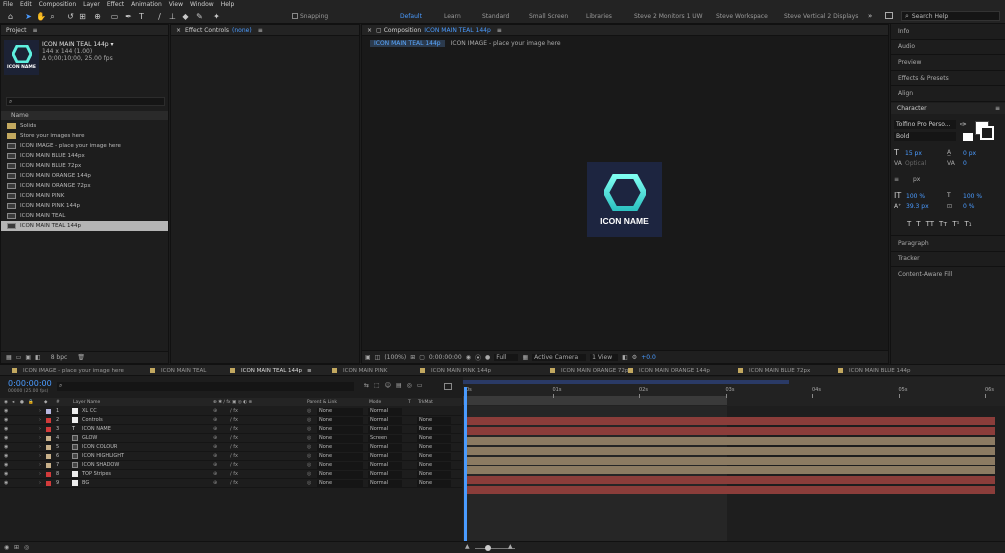 The image size is (1005, 553). Describe the element at coordinates (84, 146) in the screenshot. I see `project-item: ICON IMAGE - place your image here` at that location.